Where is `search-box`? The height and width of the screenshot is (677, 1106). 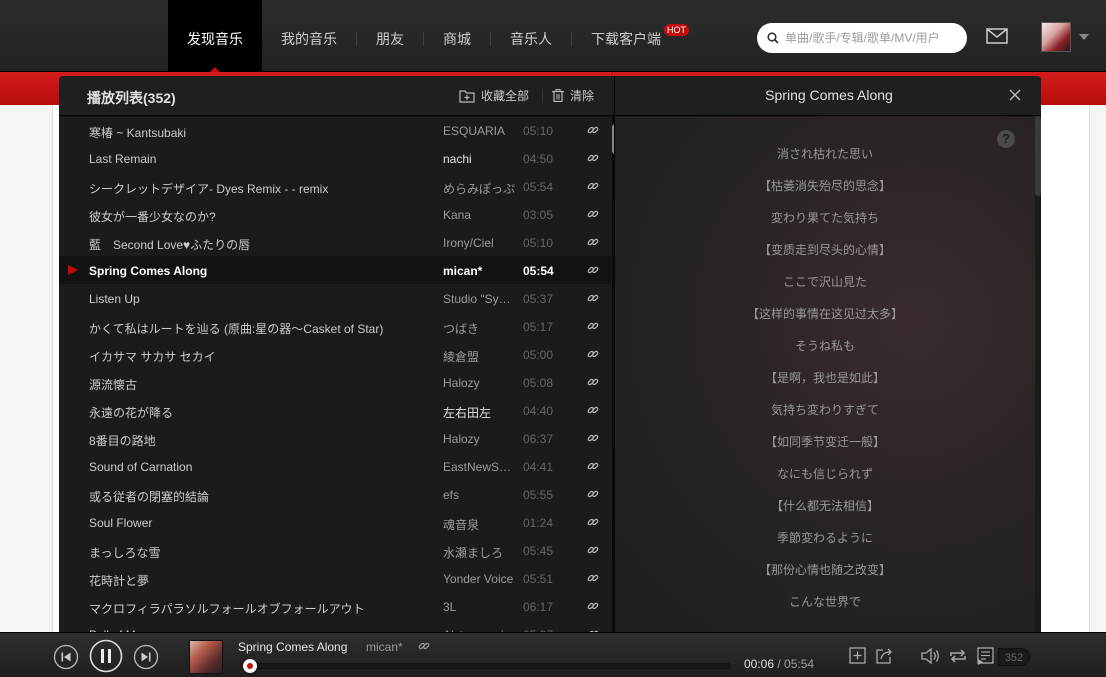
search-box is located at coordinates (862, 38).